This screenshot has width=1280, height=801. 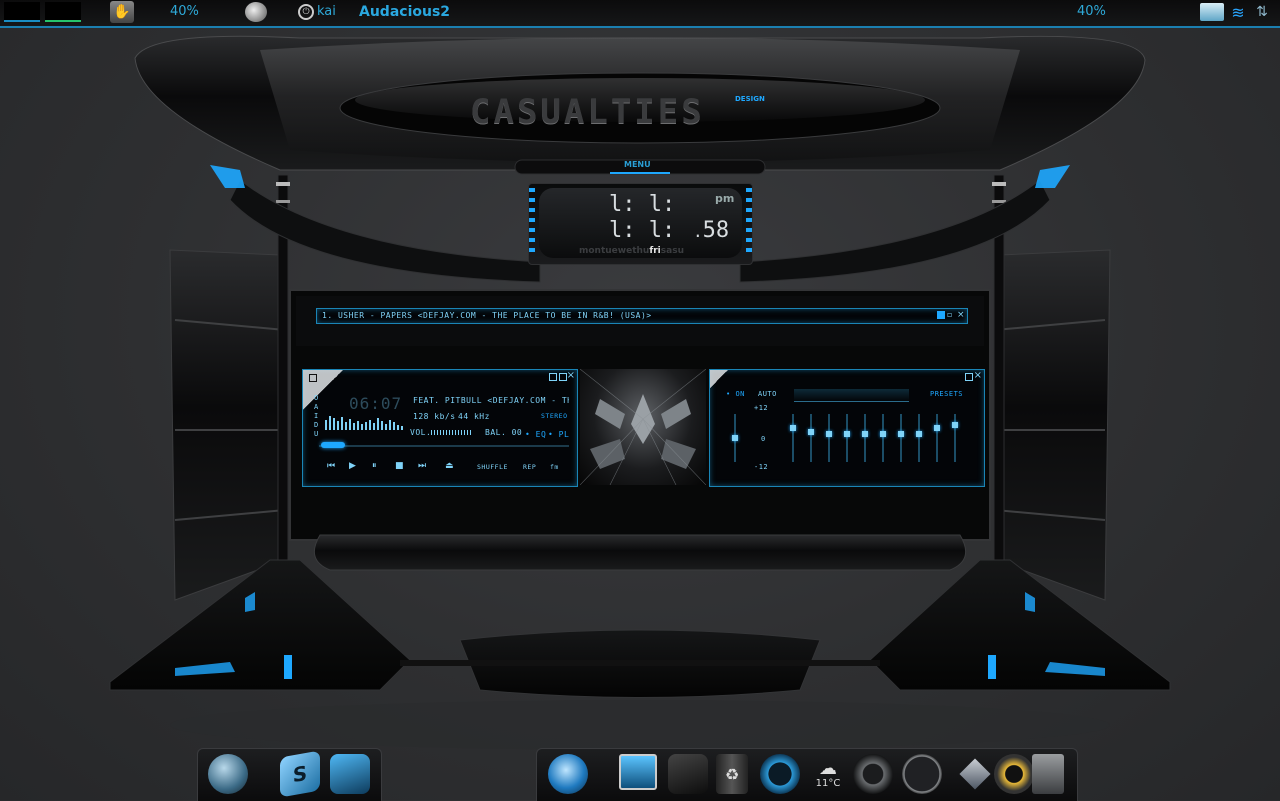 I want to click on eq-preamp-slider-knob, so click(x=735, y=438).